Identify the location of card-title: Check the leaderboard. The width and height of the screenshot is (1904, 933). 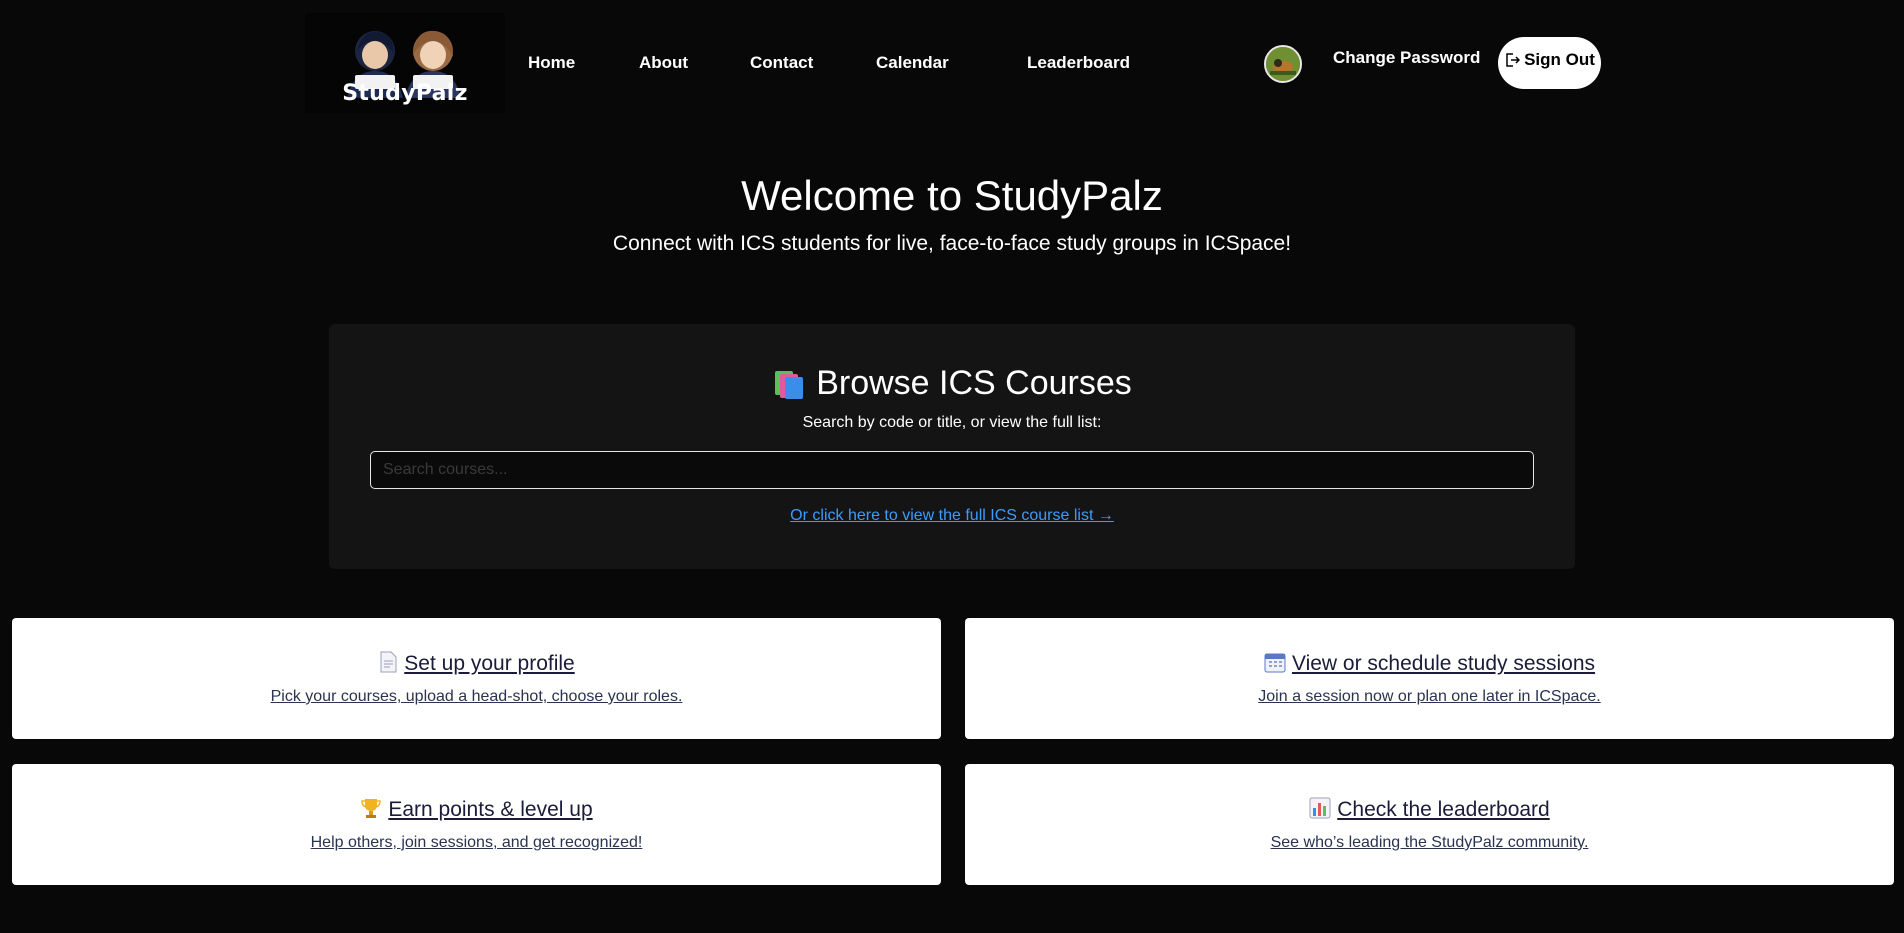
(1429, 809).